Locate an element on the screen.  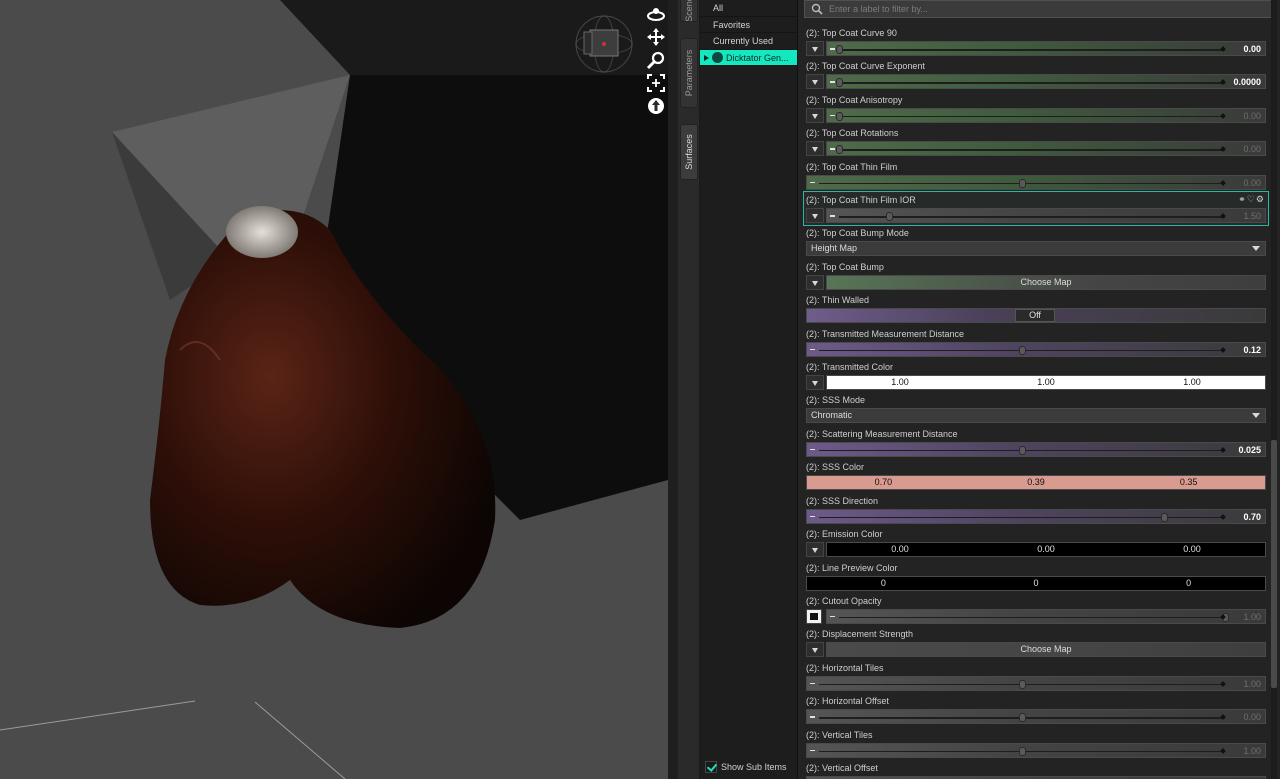
reset-icon is located at coordinates (656, 106).